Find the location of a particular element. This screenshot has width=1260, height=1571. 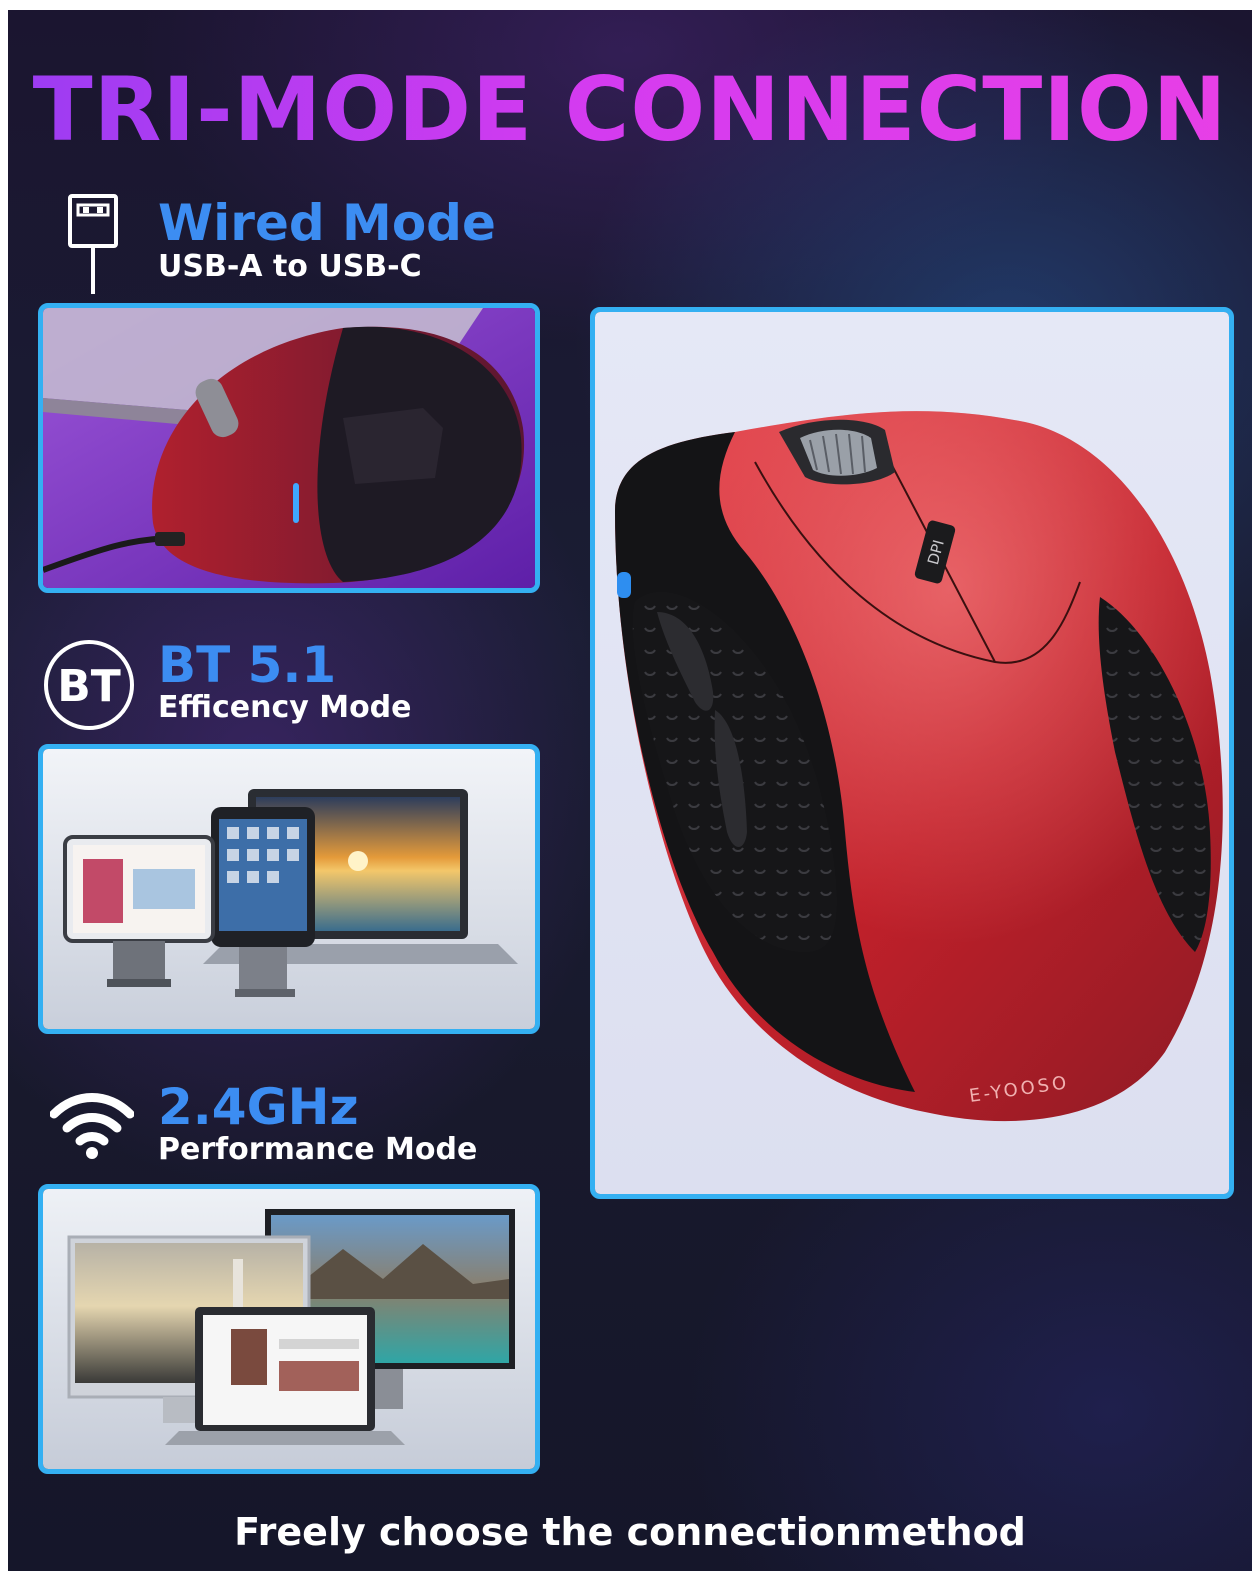

wifi-icon is located at coordinates (92, 1126).